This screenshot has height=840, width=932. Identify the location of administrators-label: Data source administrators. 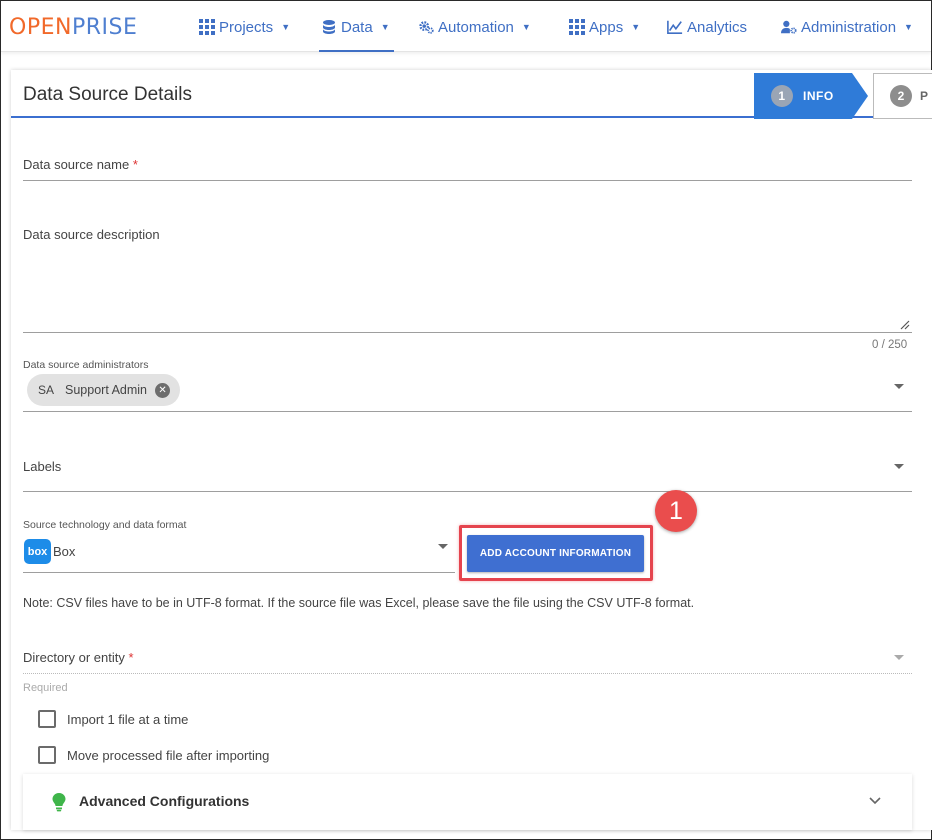
(85, 365).